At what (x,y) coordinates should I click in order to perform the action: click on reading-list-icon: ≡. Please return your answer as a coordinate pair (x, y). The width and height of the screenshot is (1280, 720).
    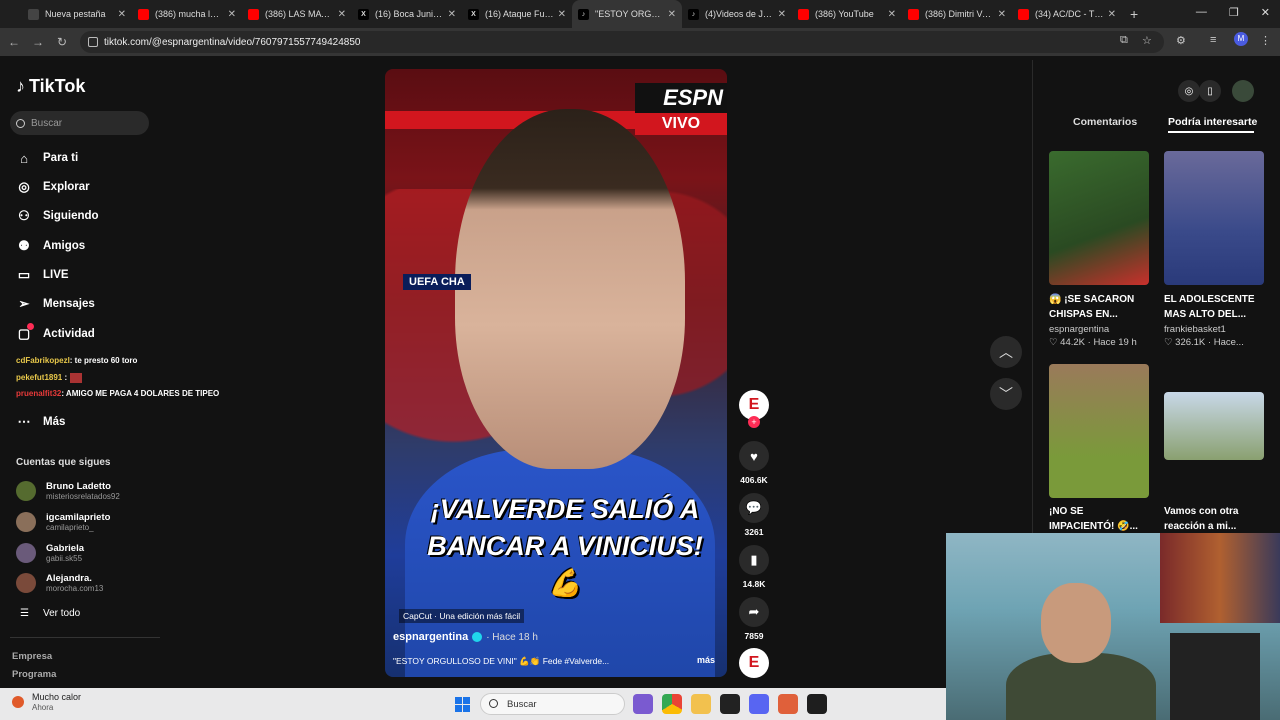
    Looking at the image, I should click on (1213, 40).